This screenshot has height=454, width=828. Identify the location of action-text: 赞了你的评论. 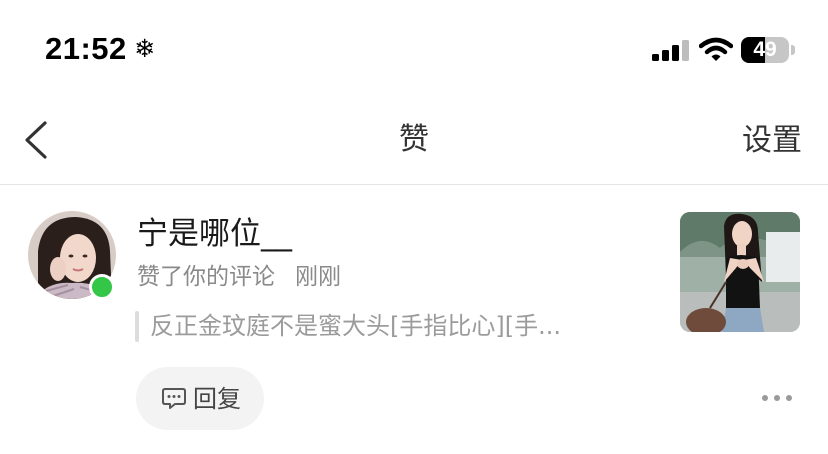
(206, 277).